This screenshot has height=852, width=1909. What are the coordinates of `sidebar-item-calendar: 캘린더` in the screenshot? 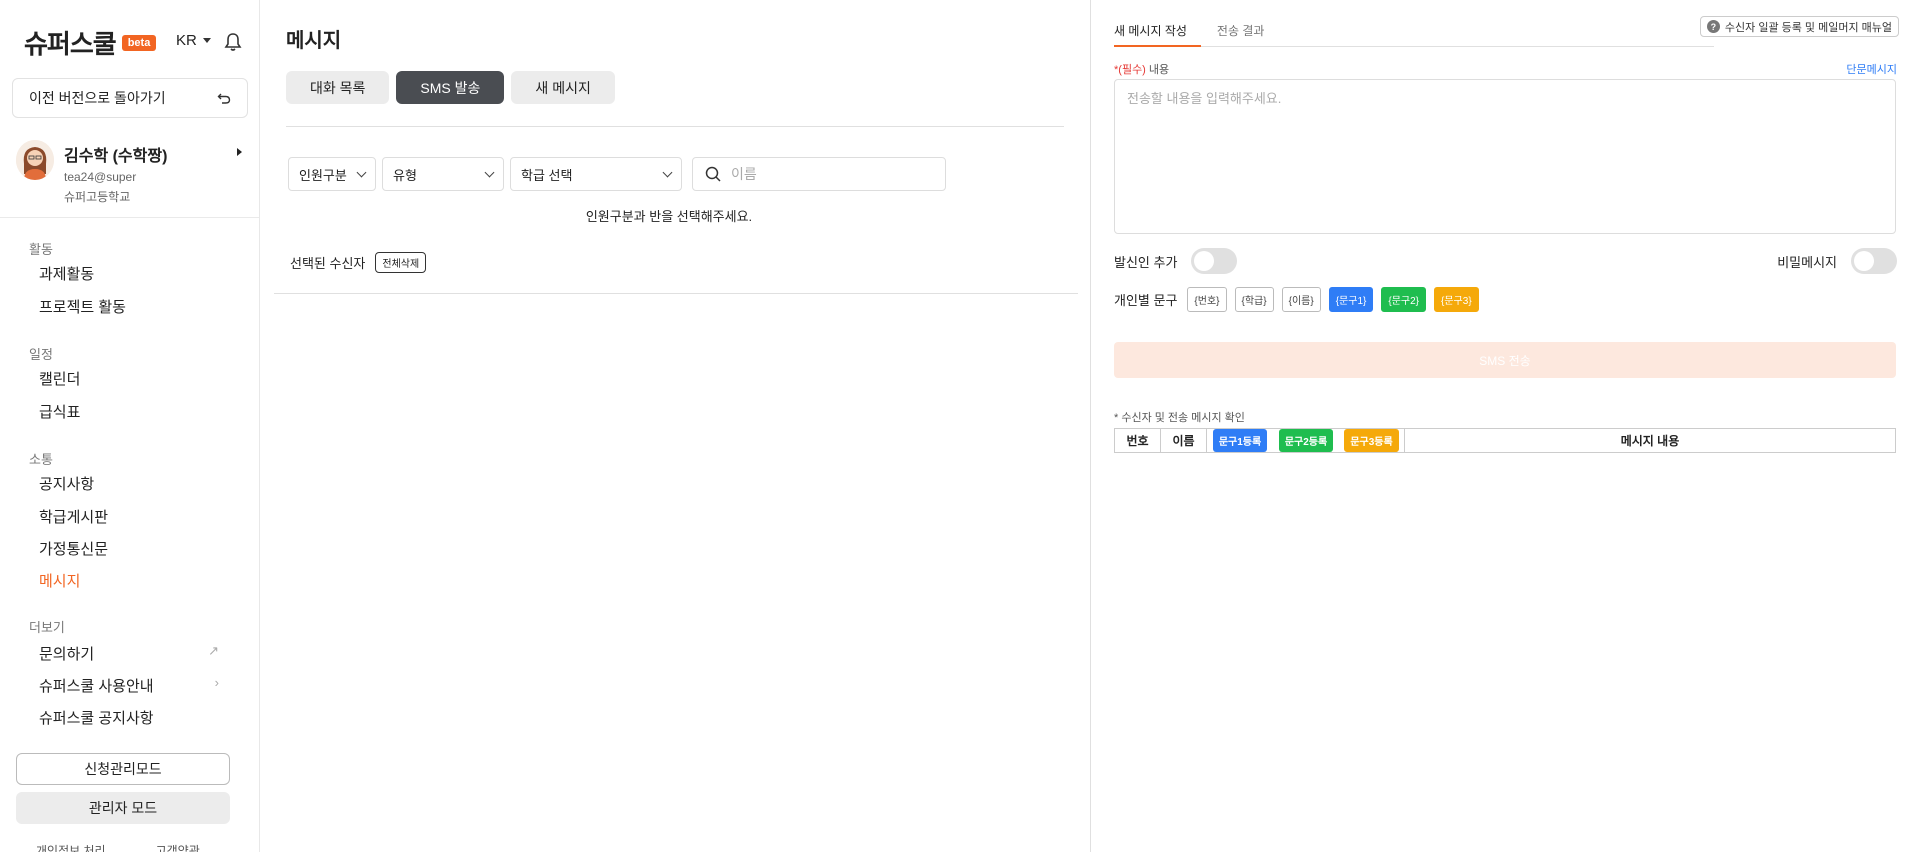 It's located at (129, 378).